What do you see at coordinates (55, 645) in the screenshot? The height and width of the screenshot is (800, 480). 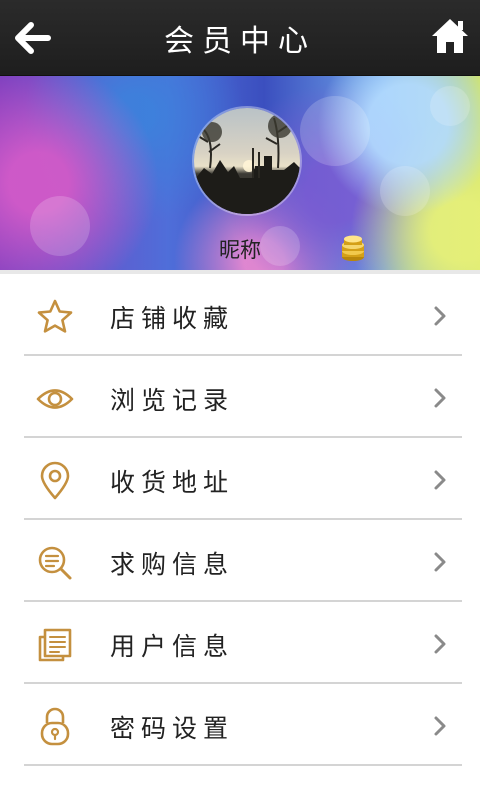 I see `document-icon` at bounding box center [55, 645].